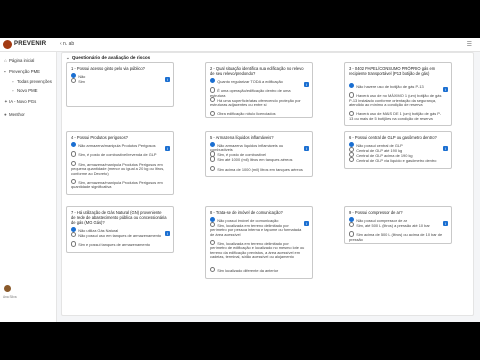 The width and height of the screenshot is (480, 360). What do you see at coordinates (22, 60) in the screenshot?
I see `sidebar-item-label: Página inicial` at bounding box center [22, 60].